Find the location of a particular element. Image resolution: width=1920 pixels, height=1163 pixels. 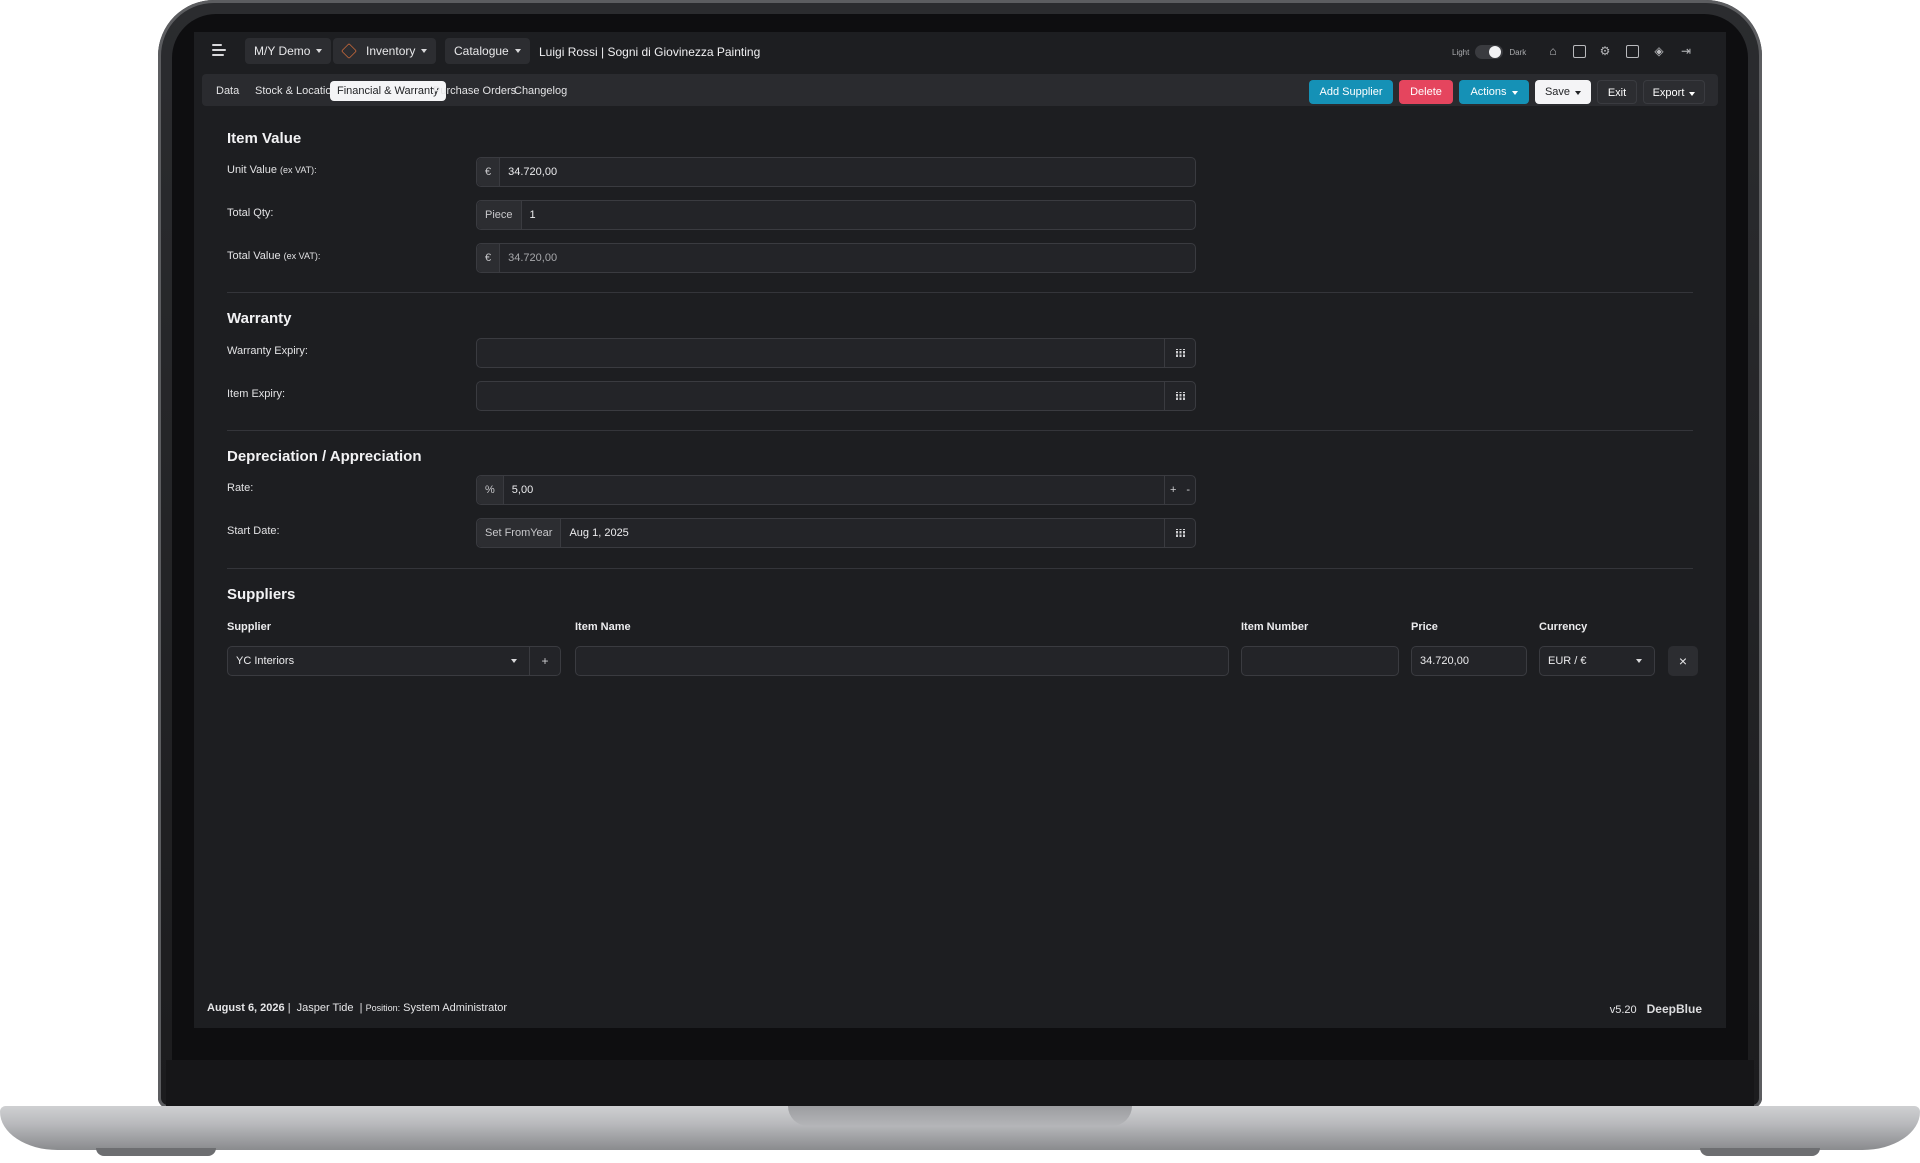

tab-changelog: Changelog is located at coordinates (540, 91).